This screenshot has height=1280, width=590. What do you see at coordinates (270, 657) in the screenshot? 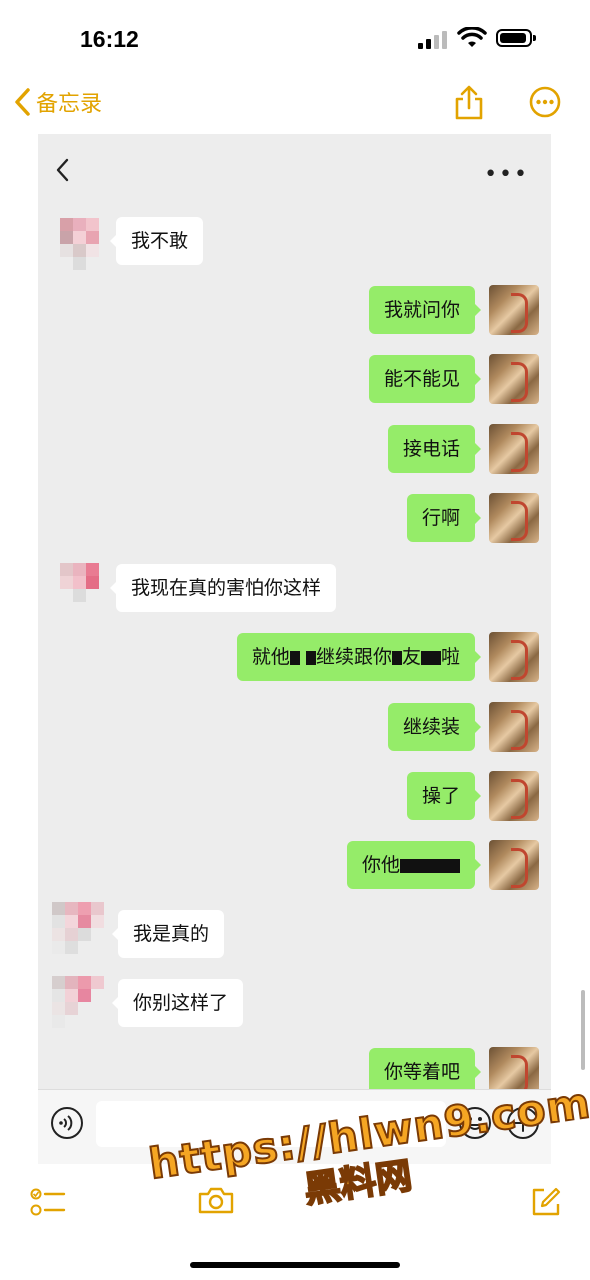
I see `message-text-part: 就他` at bounding box center [270, 657].